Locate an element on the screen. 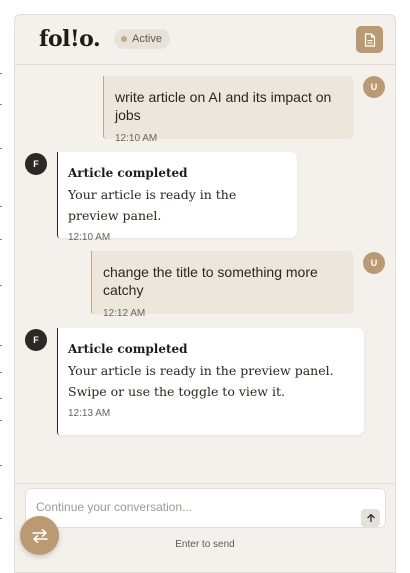 This screenshot has height=573, width=410. arrow-up-icon is located at coordinates (370, 518).